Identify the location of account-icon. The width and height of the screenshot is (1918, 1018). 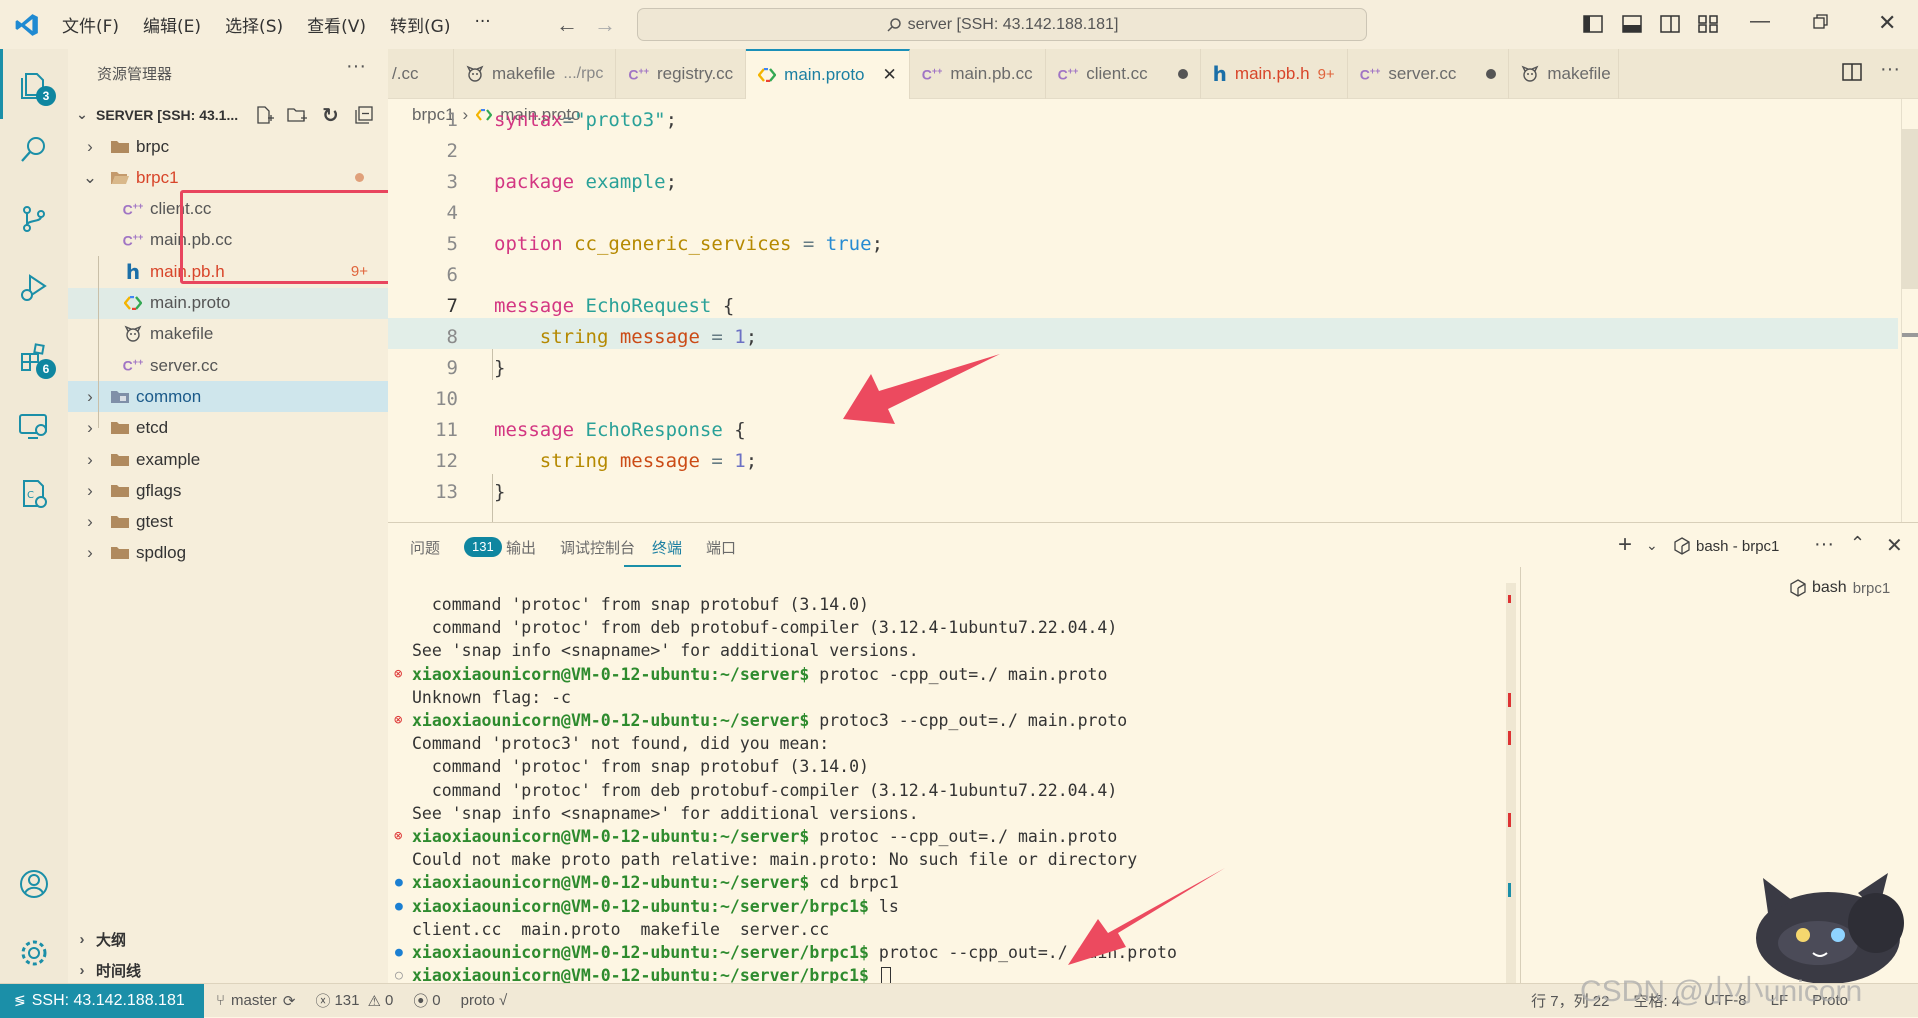
(34, 884).